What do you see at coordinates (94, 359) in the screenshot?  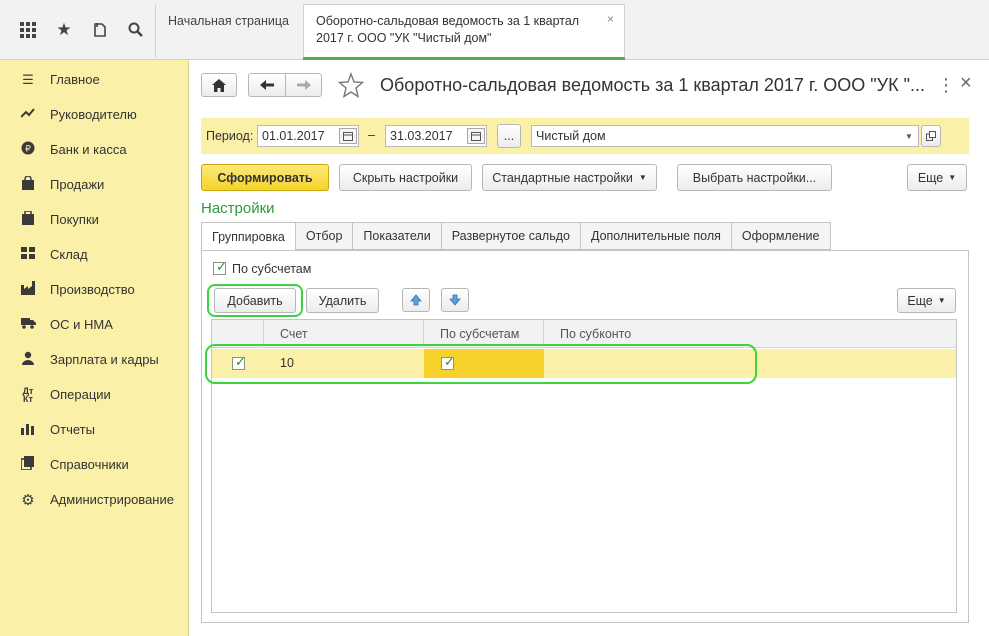 I see `sidebar-item-salary: Зарплата и кадры` at bounding box center [94, 359].